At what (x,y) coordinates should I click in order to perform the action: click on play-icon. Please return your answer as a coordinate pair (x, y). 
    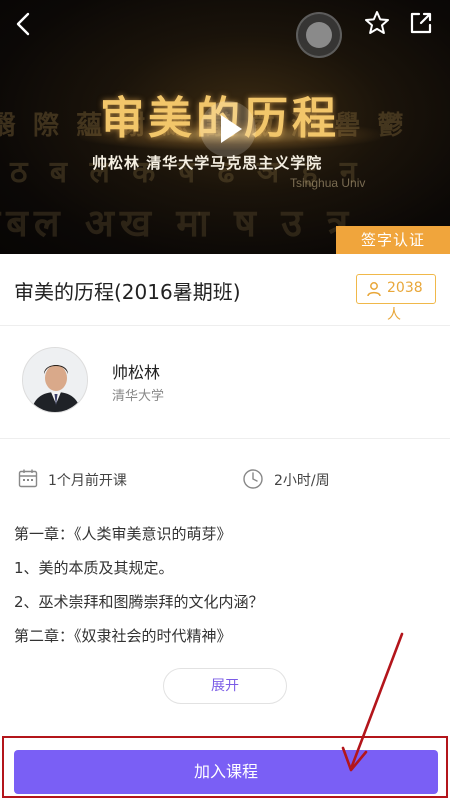
    Looking at the image, I should click on (228, 129).